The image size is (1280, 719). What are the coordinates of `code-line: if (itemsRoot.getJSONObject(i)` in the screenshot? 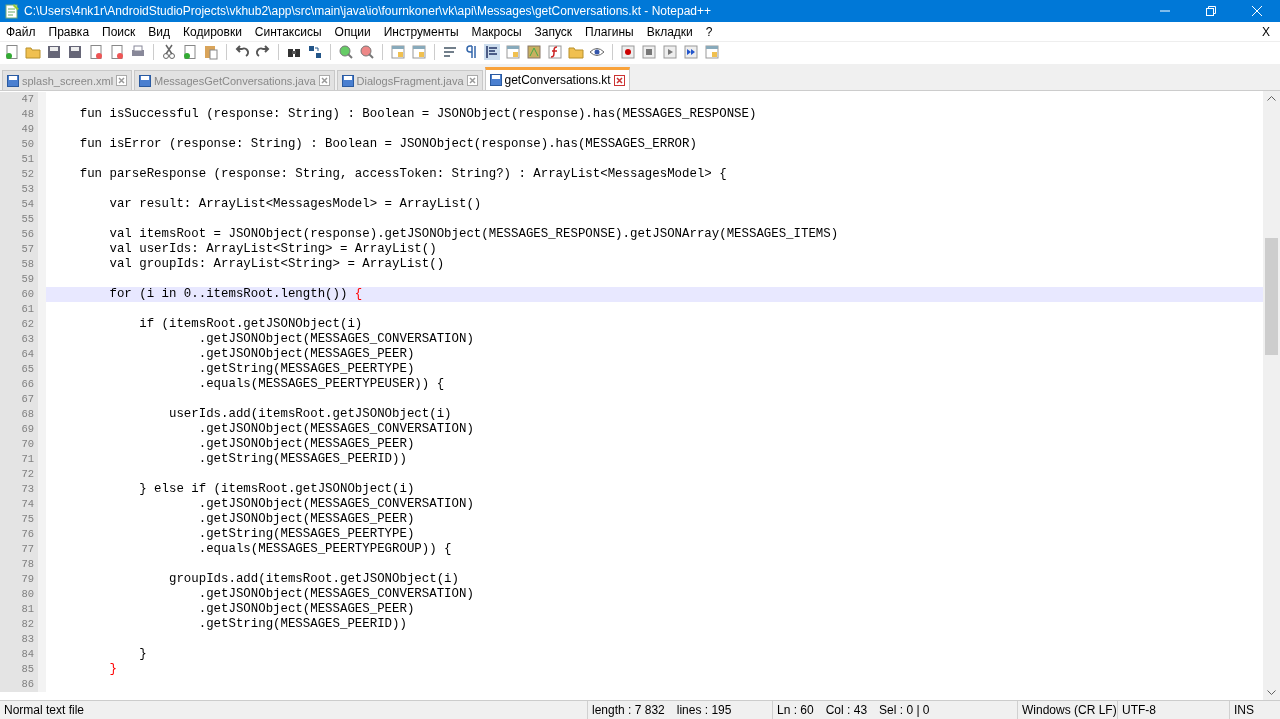 It's located at (251, 324).